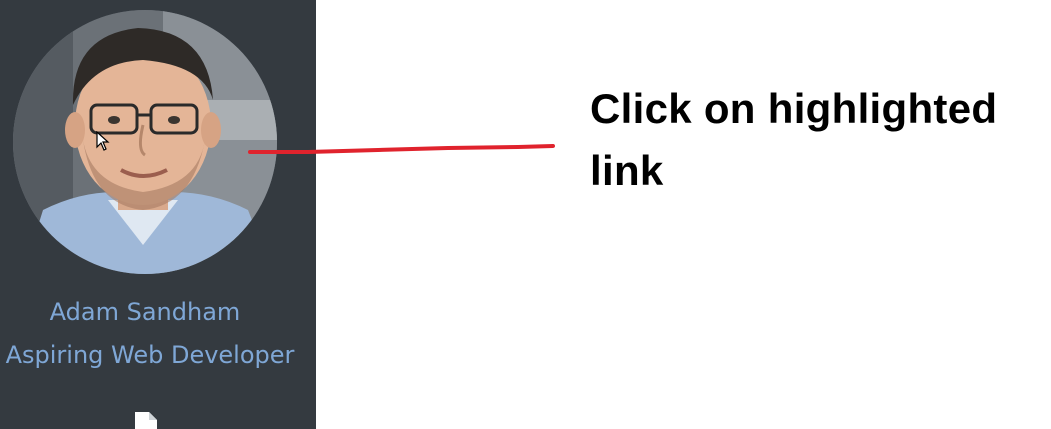 The height and width of the screenshot is (429, 1051). I want to click on file-icon, so click(146, 420).